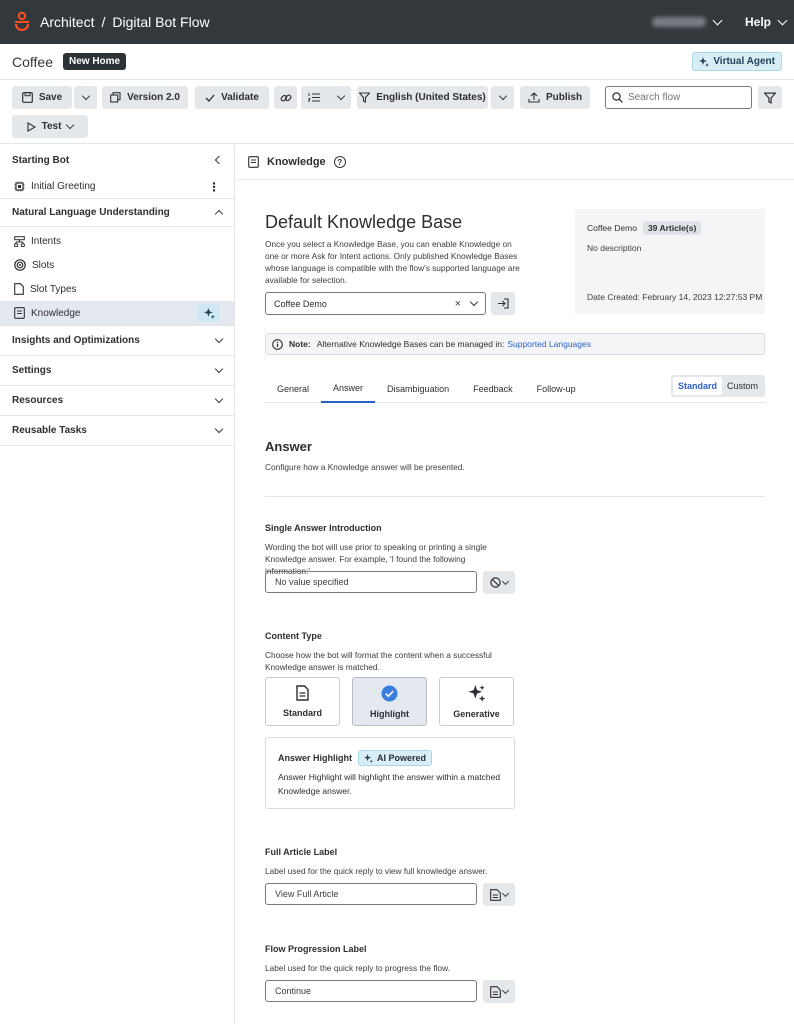 This screenshot has height=1024, width=794. Describe the element at coordinates (19, 186) in the screenshot. I see `chip-icon` at that location.